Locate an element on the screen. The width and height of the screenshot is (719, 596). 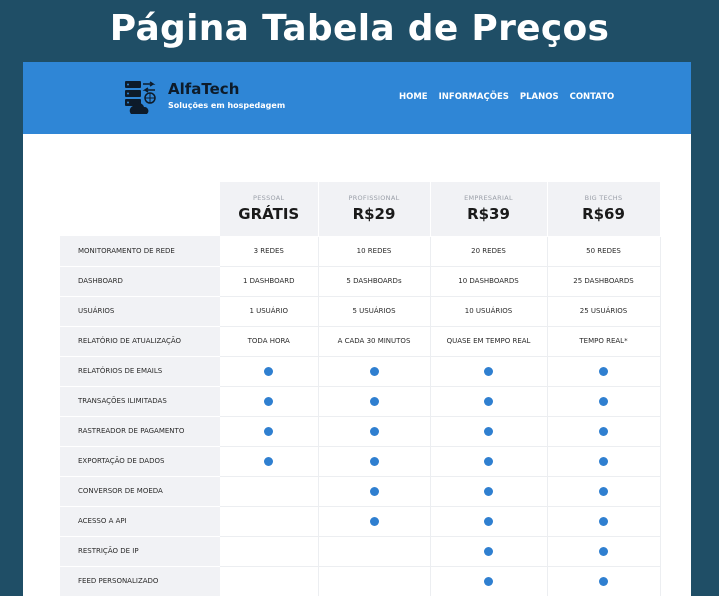
plan-name: PROFISSIONAL is located at coordinates (374, 198).